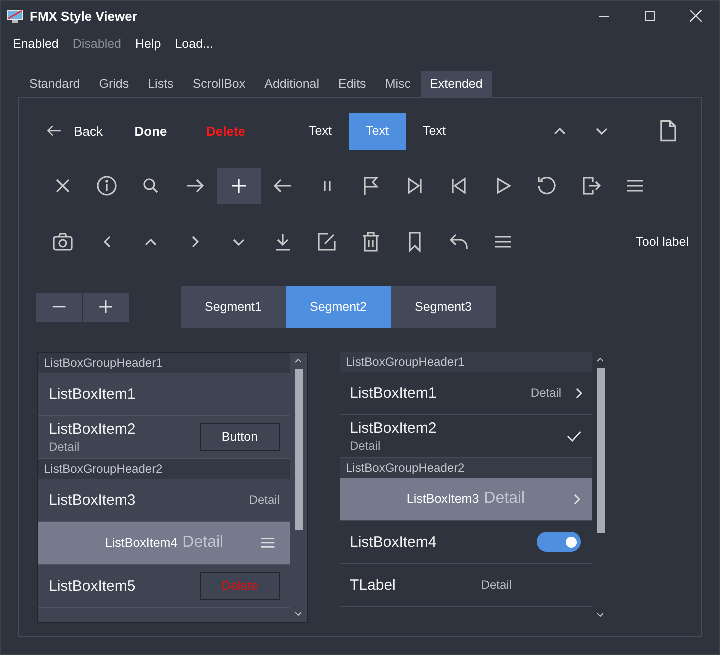  Describe the element at coordinates (466, 585) in the screenshot. I see `list-item: TLabel Detail` at that location.